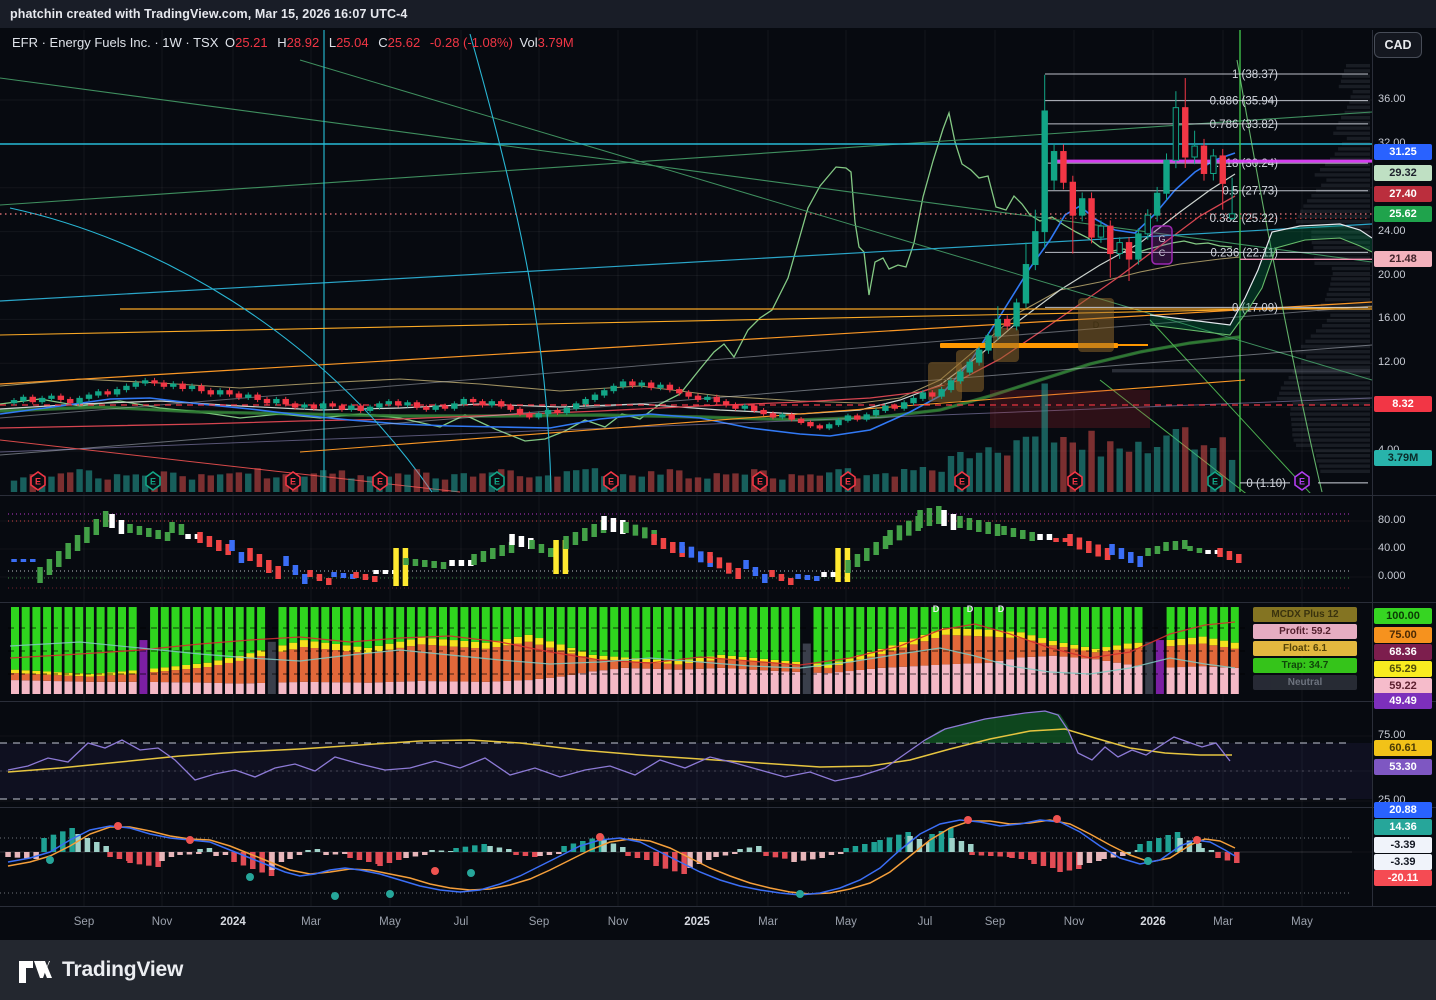 This screenshot has height=1000, width=1436. I want to click on time-axis-label: Jul, so click(461, 922).